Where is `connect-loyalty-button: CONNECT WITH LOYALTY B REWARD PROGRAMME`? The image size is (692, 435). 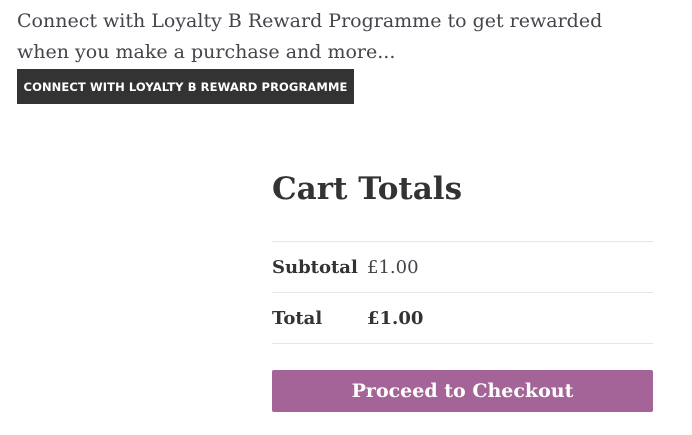 connect-loyalty-button: CONNECT WITH LOYALTY B REWARD PROGRAMME is located at coordinates (185, 86).